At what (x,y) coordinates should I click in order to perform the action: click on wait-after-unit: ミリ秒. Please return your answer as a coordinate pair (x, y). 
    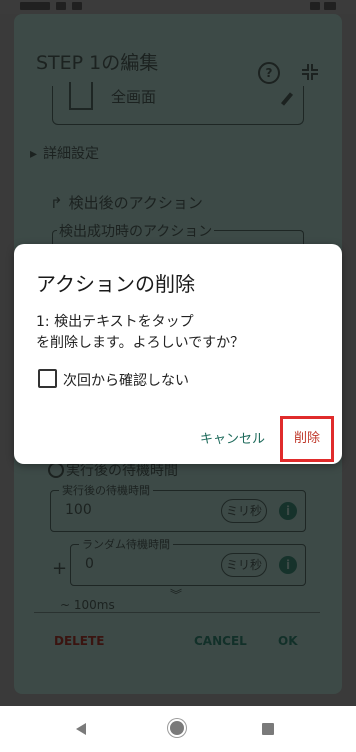
    Looking at the image, I should click on (244, 511).